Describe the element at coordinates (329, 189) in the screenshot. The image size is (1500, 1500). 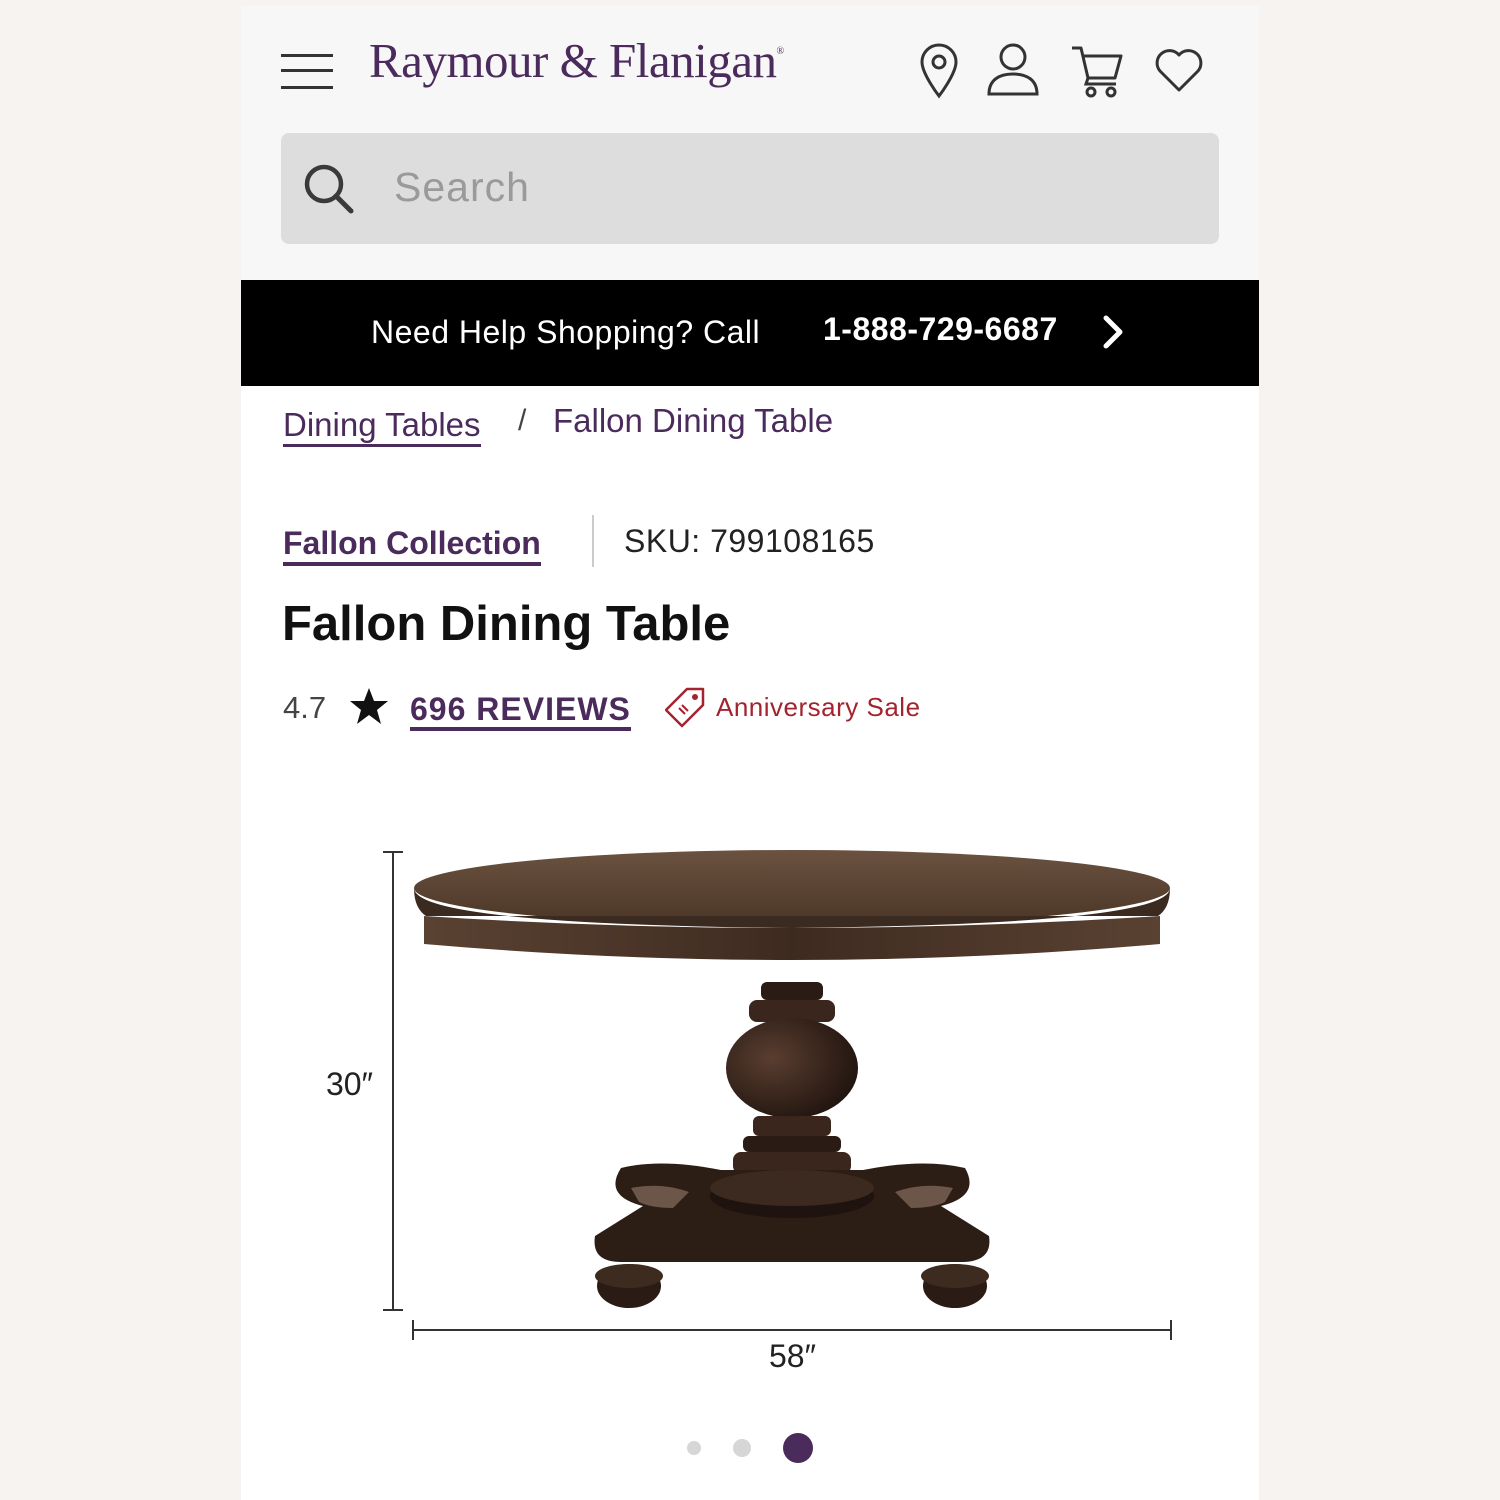
I see `search-icon` at that location.